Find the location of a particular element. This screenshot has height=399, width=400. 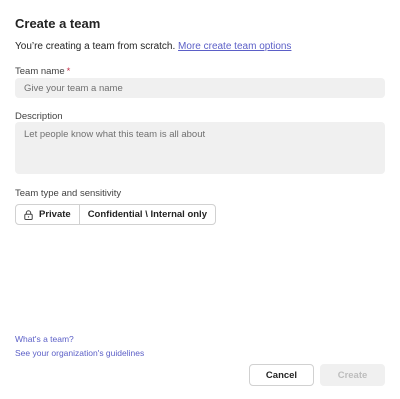

team-name-label-row: Team name * is located at coordinates (42, 71).